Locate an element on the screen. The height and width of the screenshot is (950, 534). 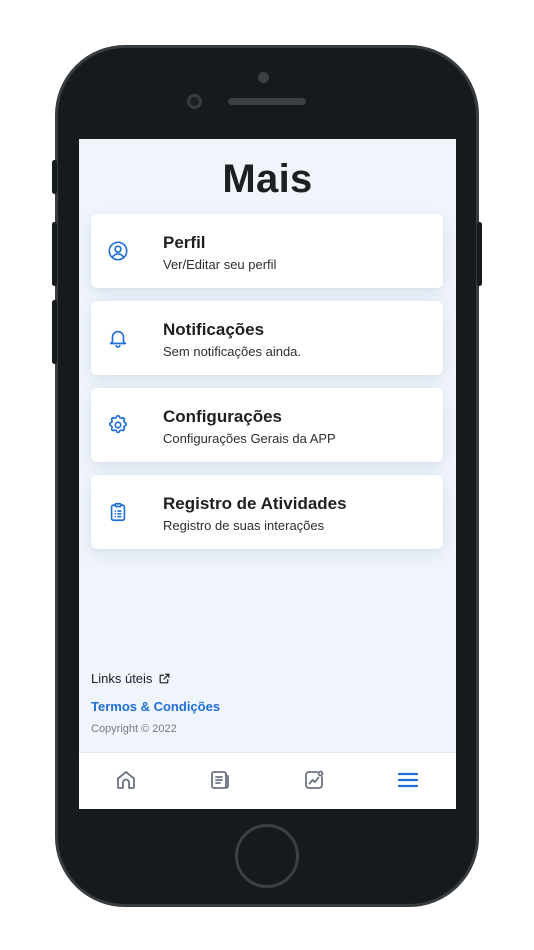
proximity-sensor is located at coordinates (194, 101).